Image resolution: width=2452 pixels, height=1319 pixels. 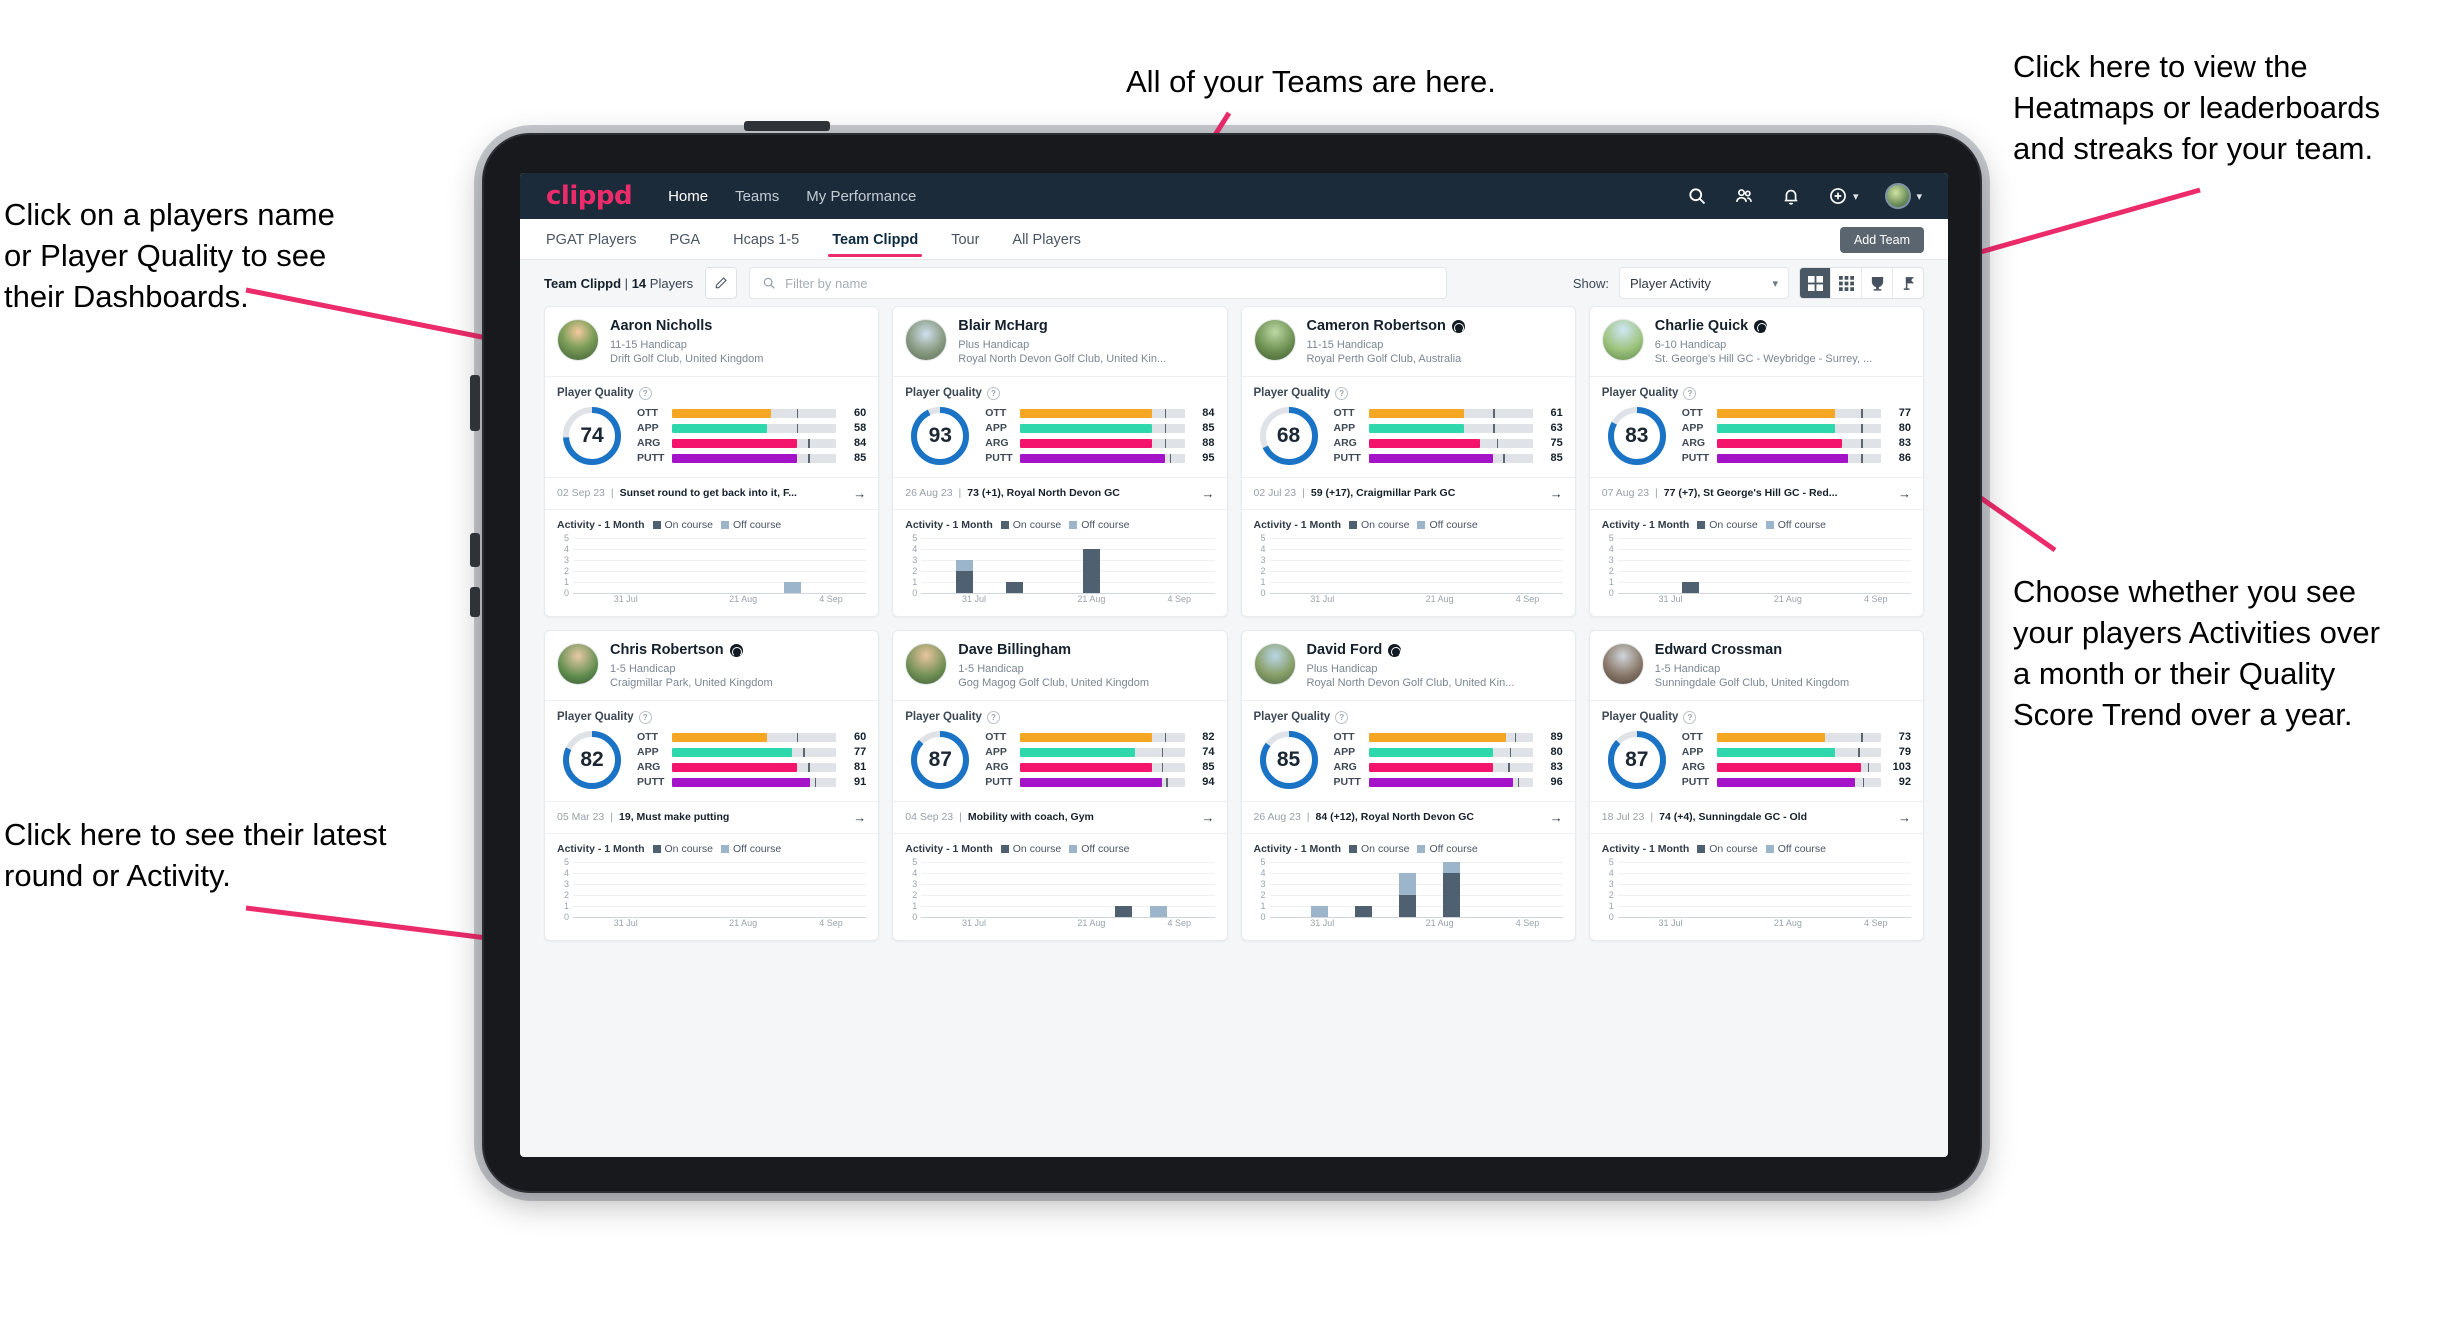 What do you see at coordinates (1881, 240) in the screenshot?
I see `add-team-button: Add Team` at bounding box center [1881, 240].